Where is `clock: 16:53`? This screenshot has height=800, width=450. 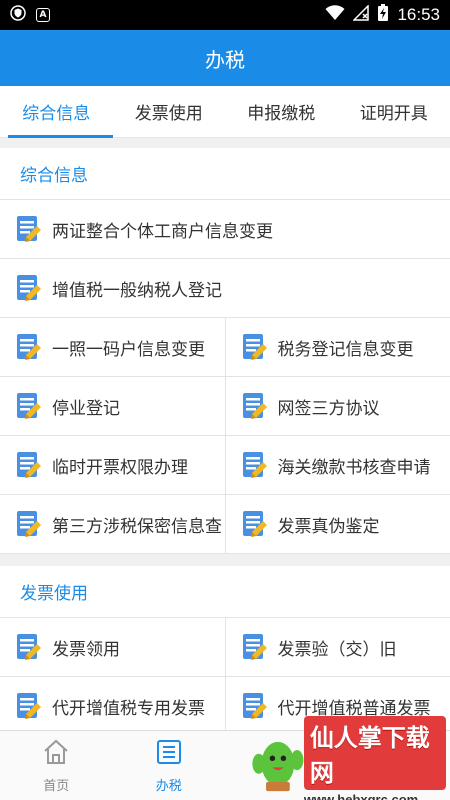
clock: 16:53 is located at coordinates (418, 14).